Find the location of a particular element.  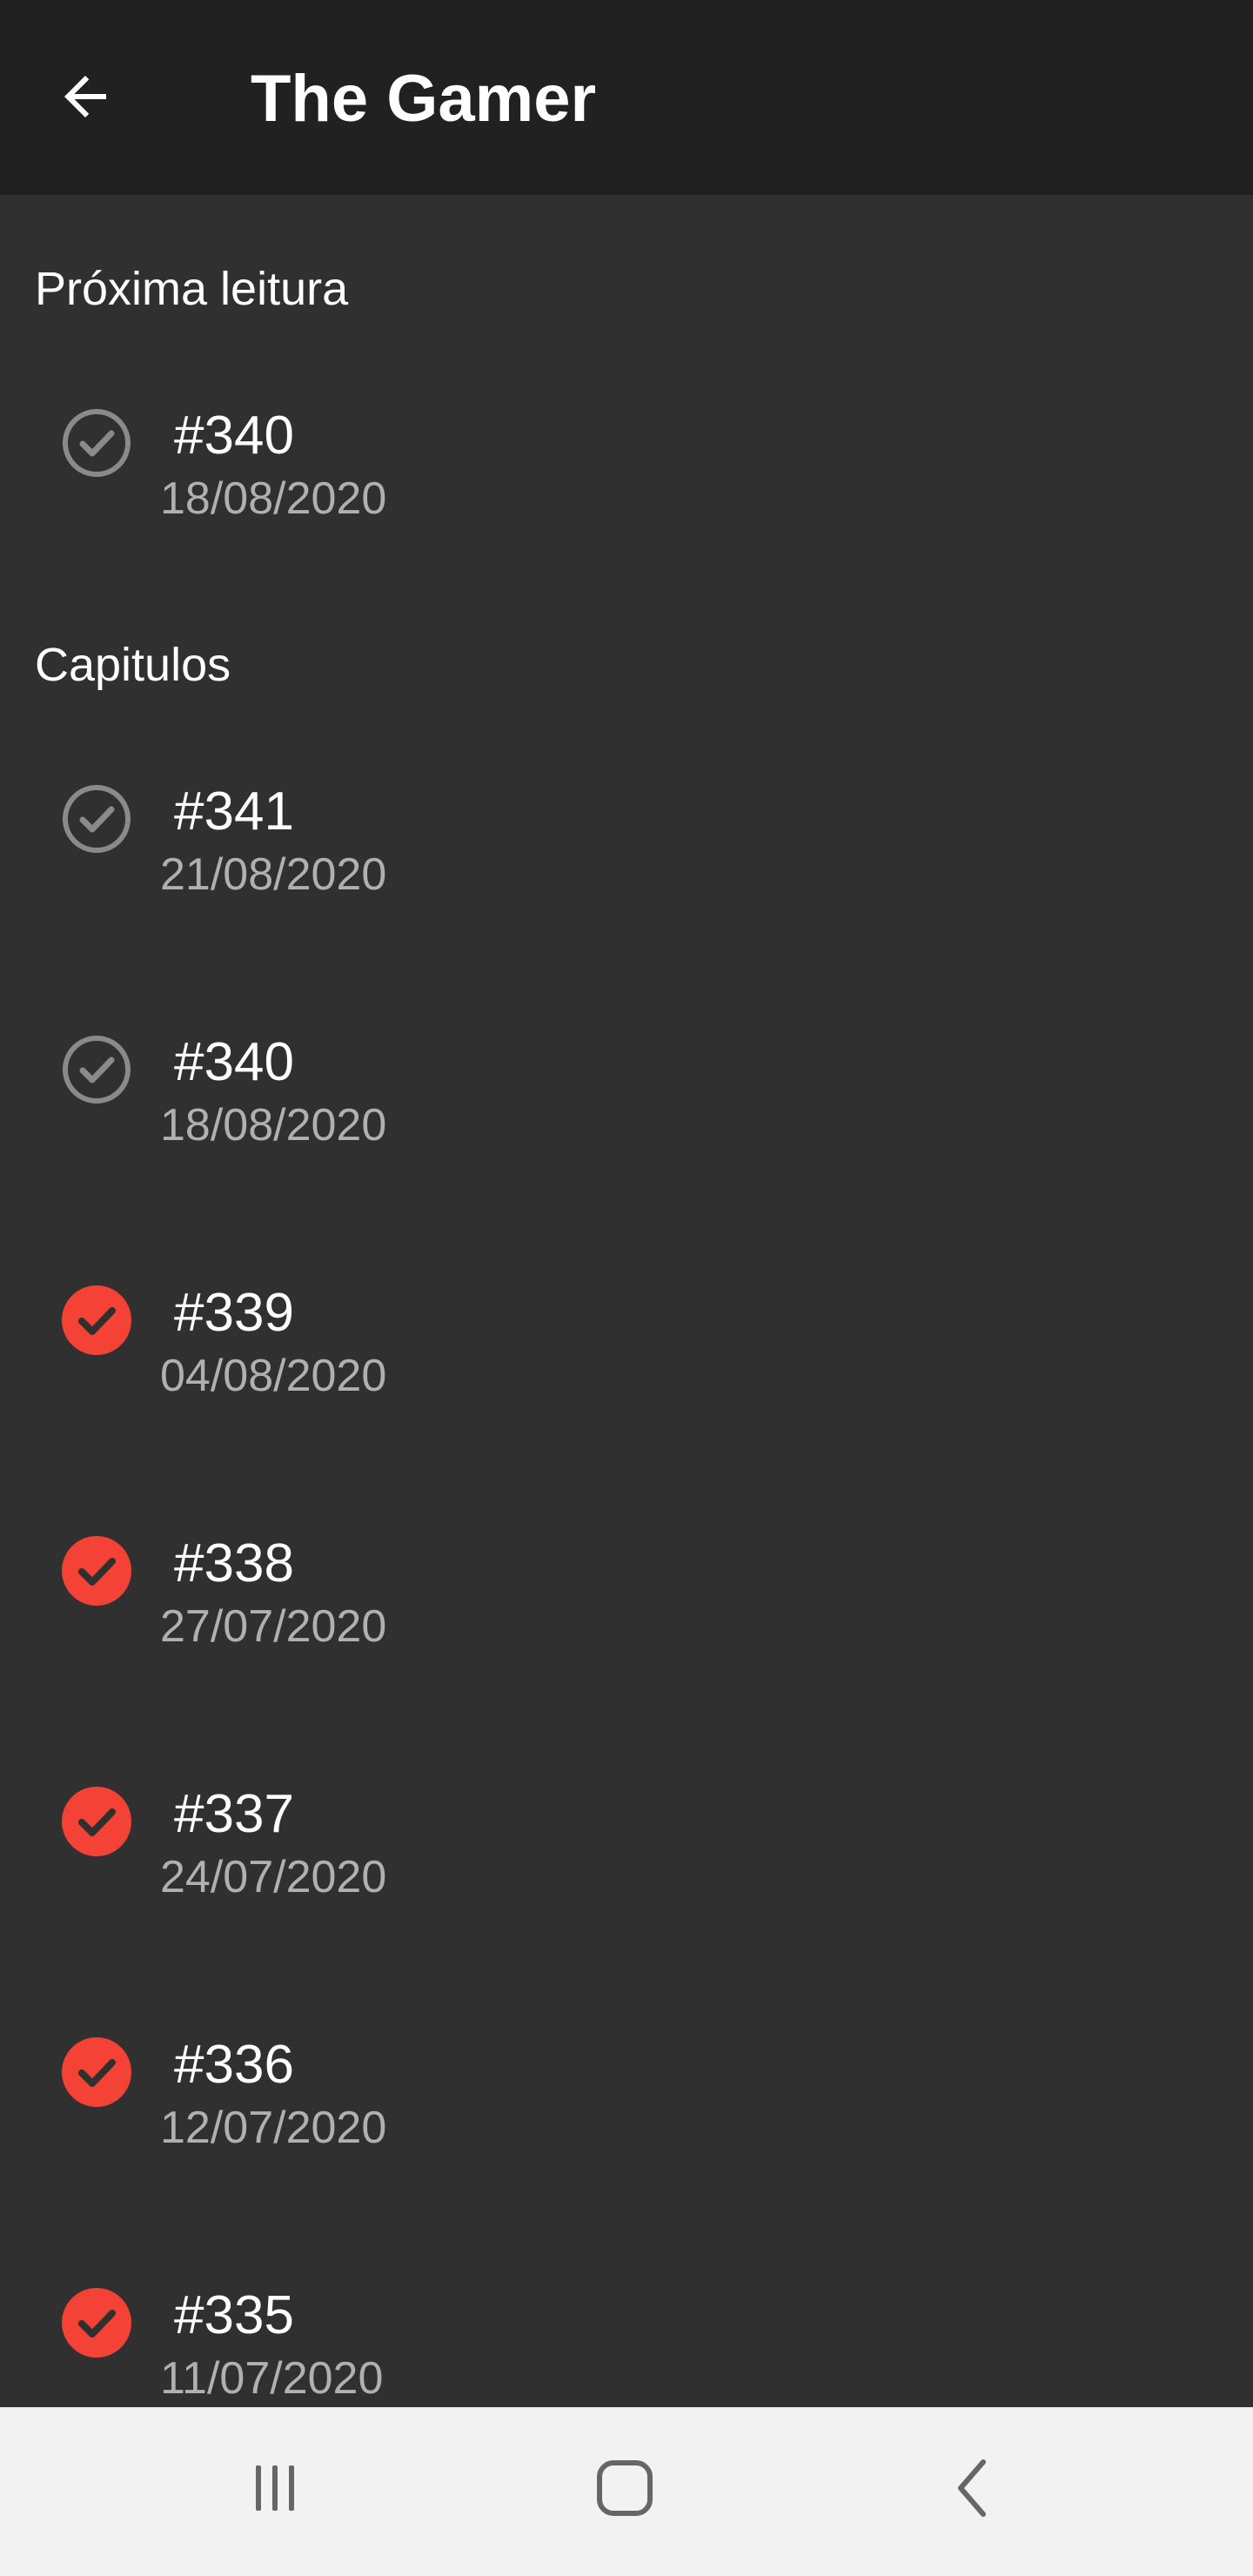

section-title-chapters: Capitulos is located at coordinates (133, 665).